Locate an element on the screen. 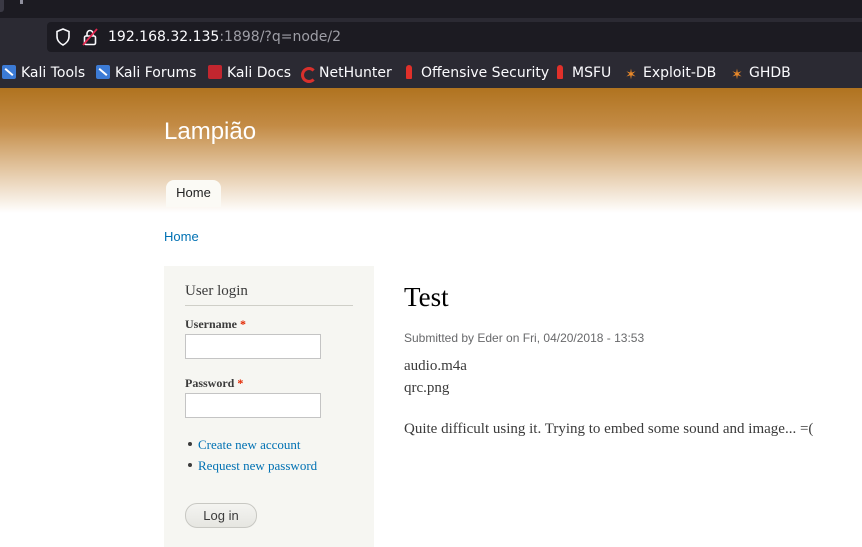  url-text: 192.168.32.135:1898/?q=node/2 is located at coordinates (224, 37).